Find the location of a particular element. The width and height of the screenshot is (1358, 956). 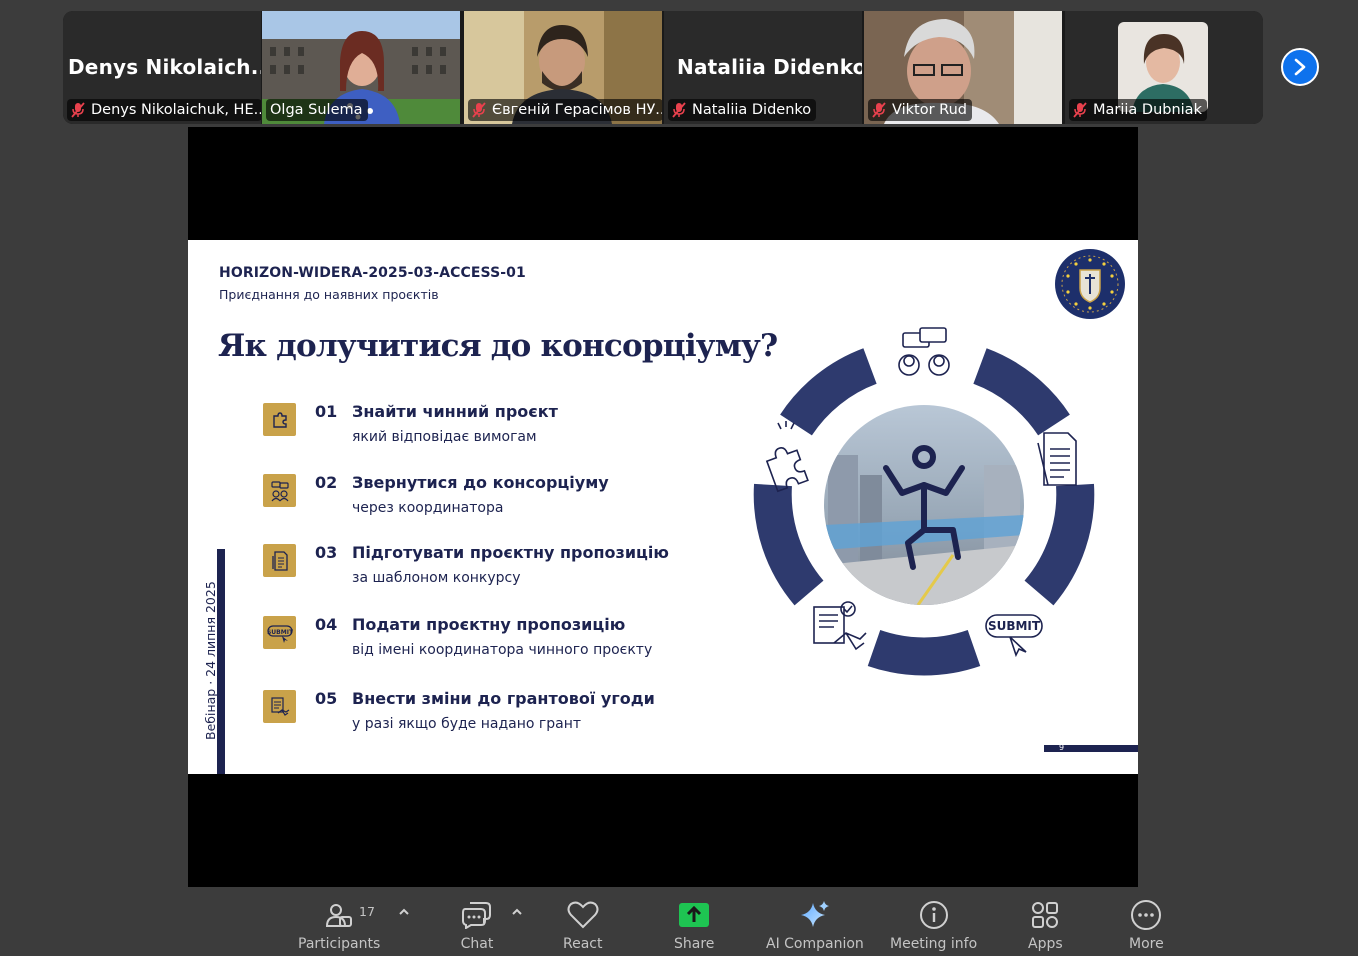

chat-button: Chat is located at coordinates (477, 925).